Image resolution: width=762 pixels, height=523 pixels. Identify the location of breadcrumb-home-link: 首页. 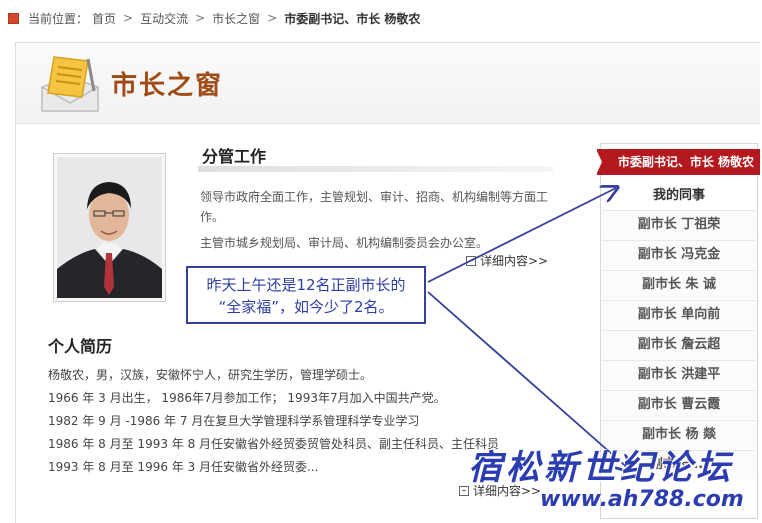
(104, 18).